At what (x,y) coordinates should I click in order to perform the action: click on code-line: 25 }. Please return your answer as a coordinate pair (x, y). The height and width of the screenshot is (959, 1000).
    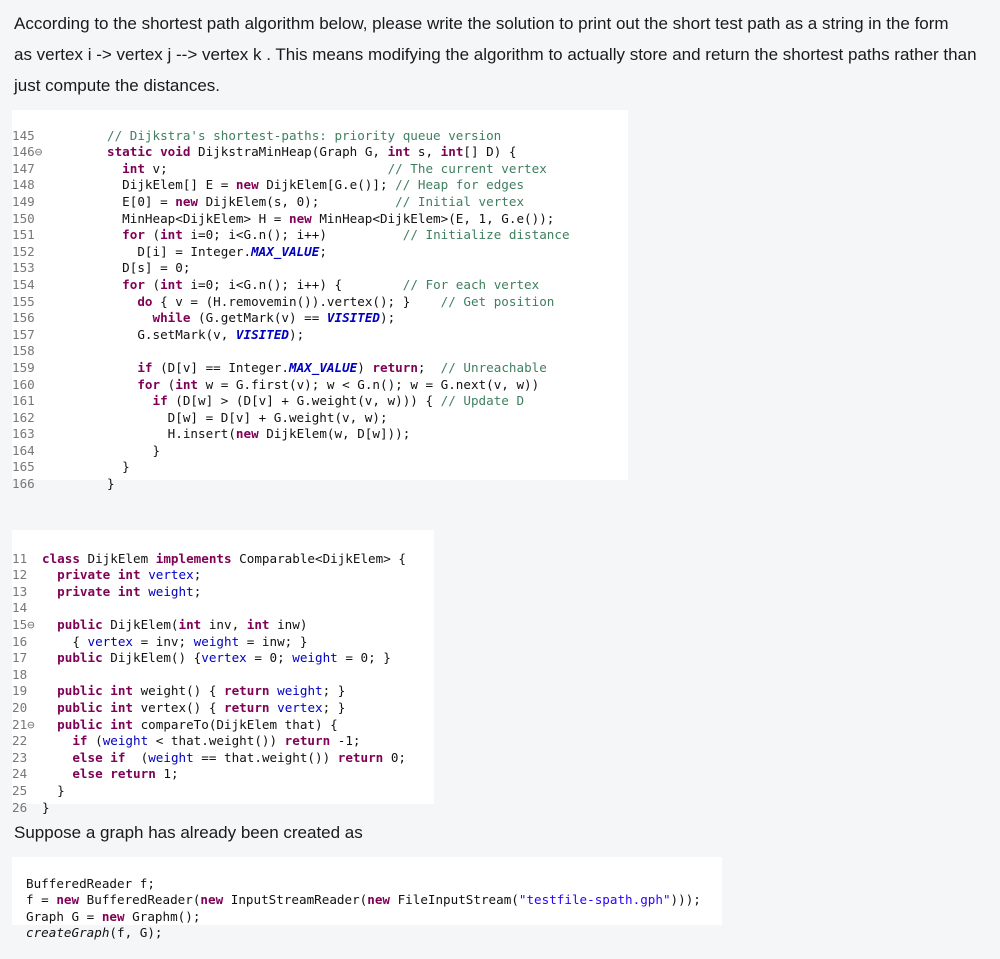
    Looking at the image, I should click on (38, 790).